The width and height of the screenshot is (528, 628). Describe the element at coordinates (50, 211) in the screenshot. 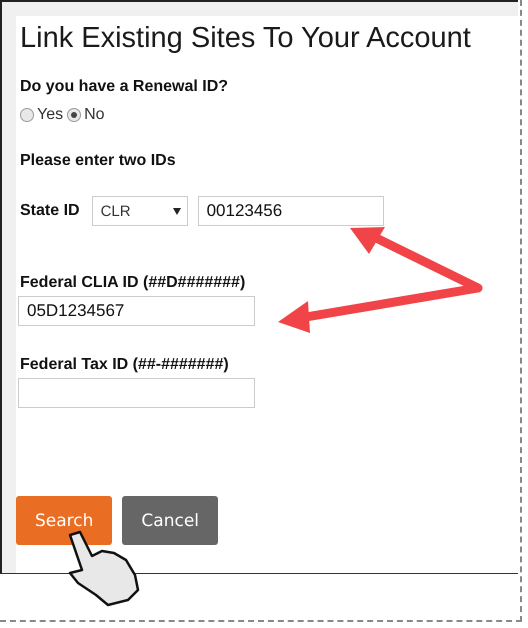

I see `field-label: State ID` at that location.